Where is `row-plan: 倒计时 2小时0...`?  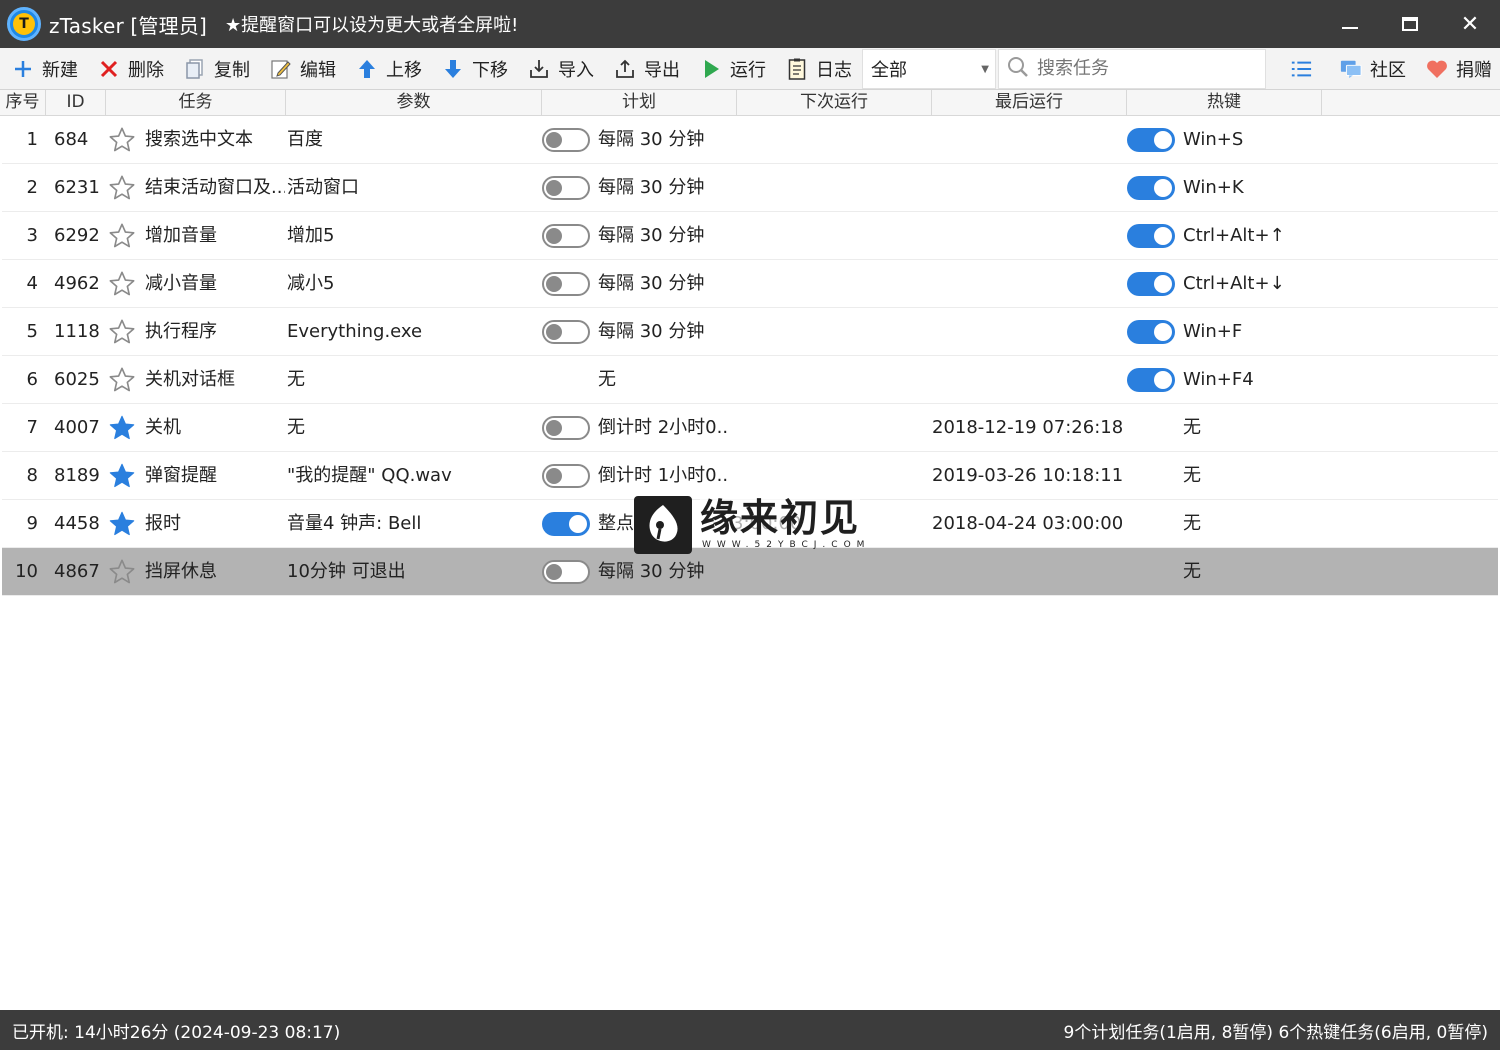
row-plan: 倒计时 2小时0... is located at coordinates (663, 427).